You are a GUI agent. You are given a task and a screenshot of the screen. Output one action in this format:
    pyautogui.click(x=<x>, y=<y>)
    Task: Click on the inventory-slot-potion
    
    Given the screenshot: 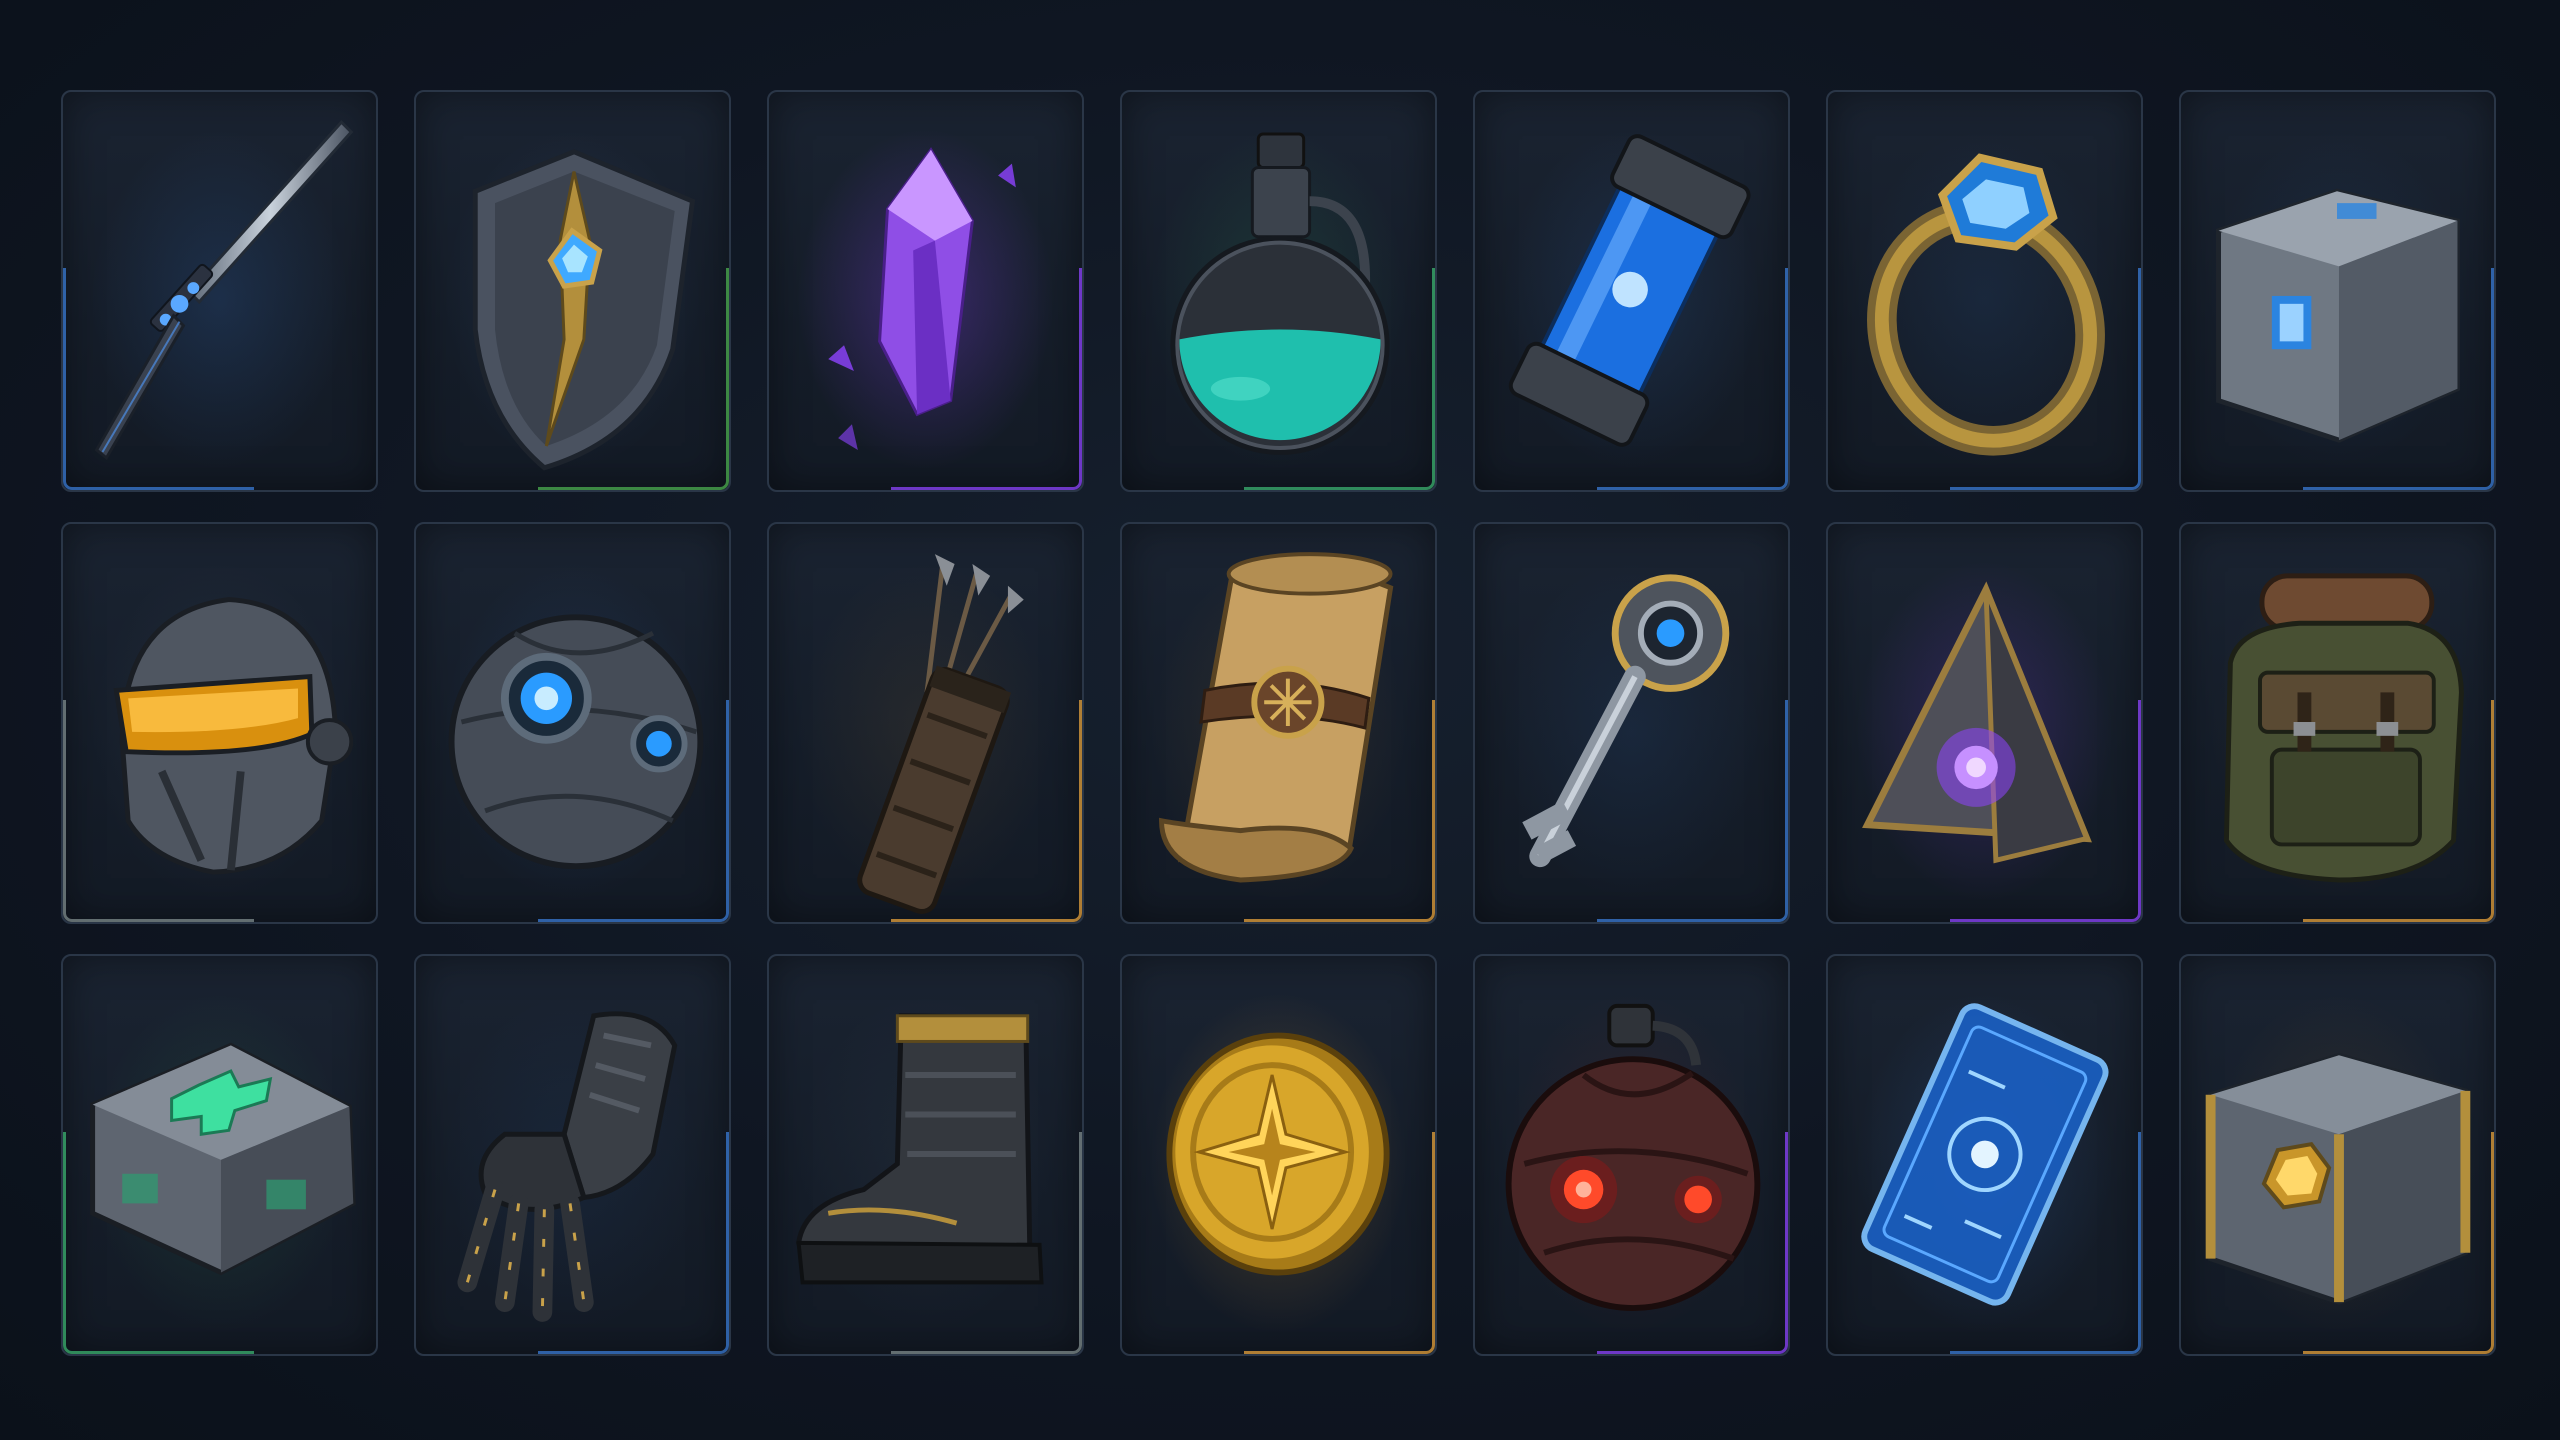 What is the action you would take?
    pyautogui.click(x=1278, y=291)
    